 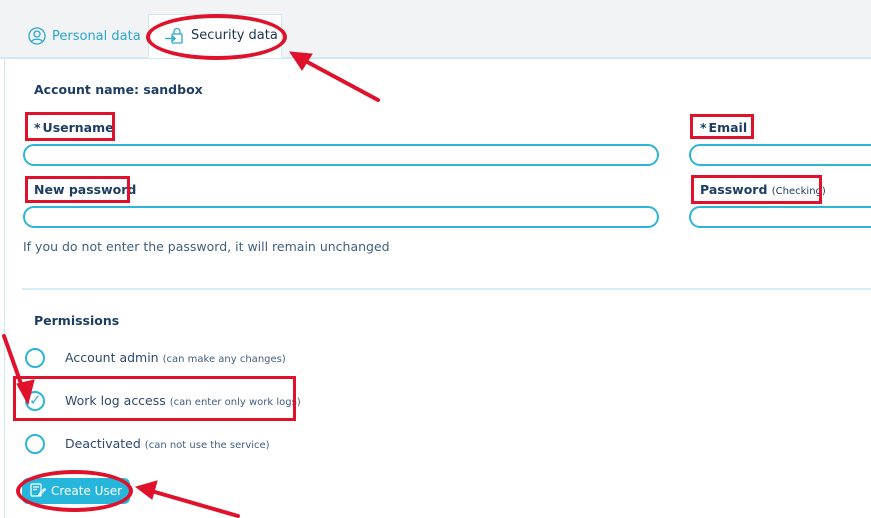 What do you see at coordinates (341, 155) in the screenshot?
I see `username-input` at bounding box center [341, 155].